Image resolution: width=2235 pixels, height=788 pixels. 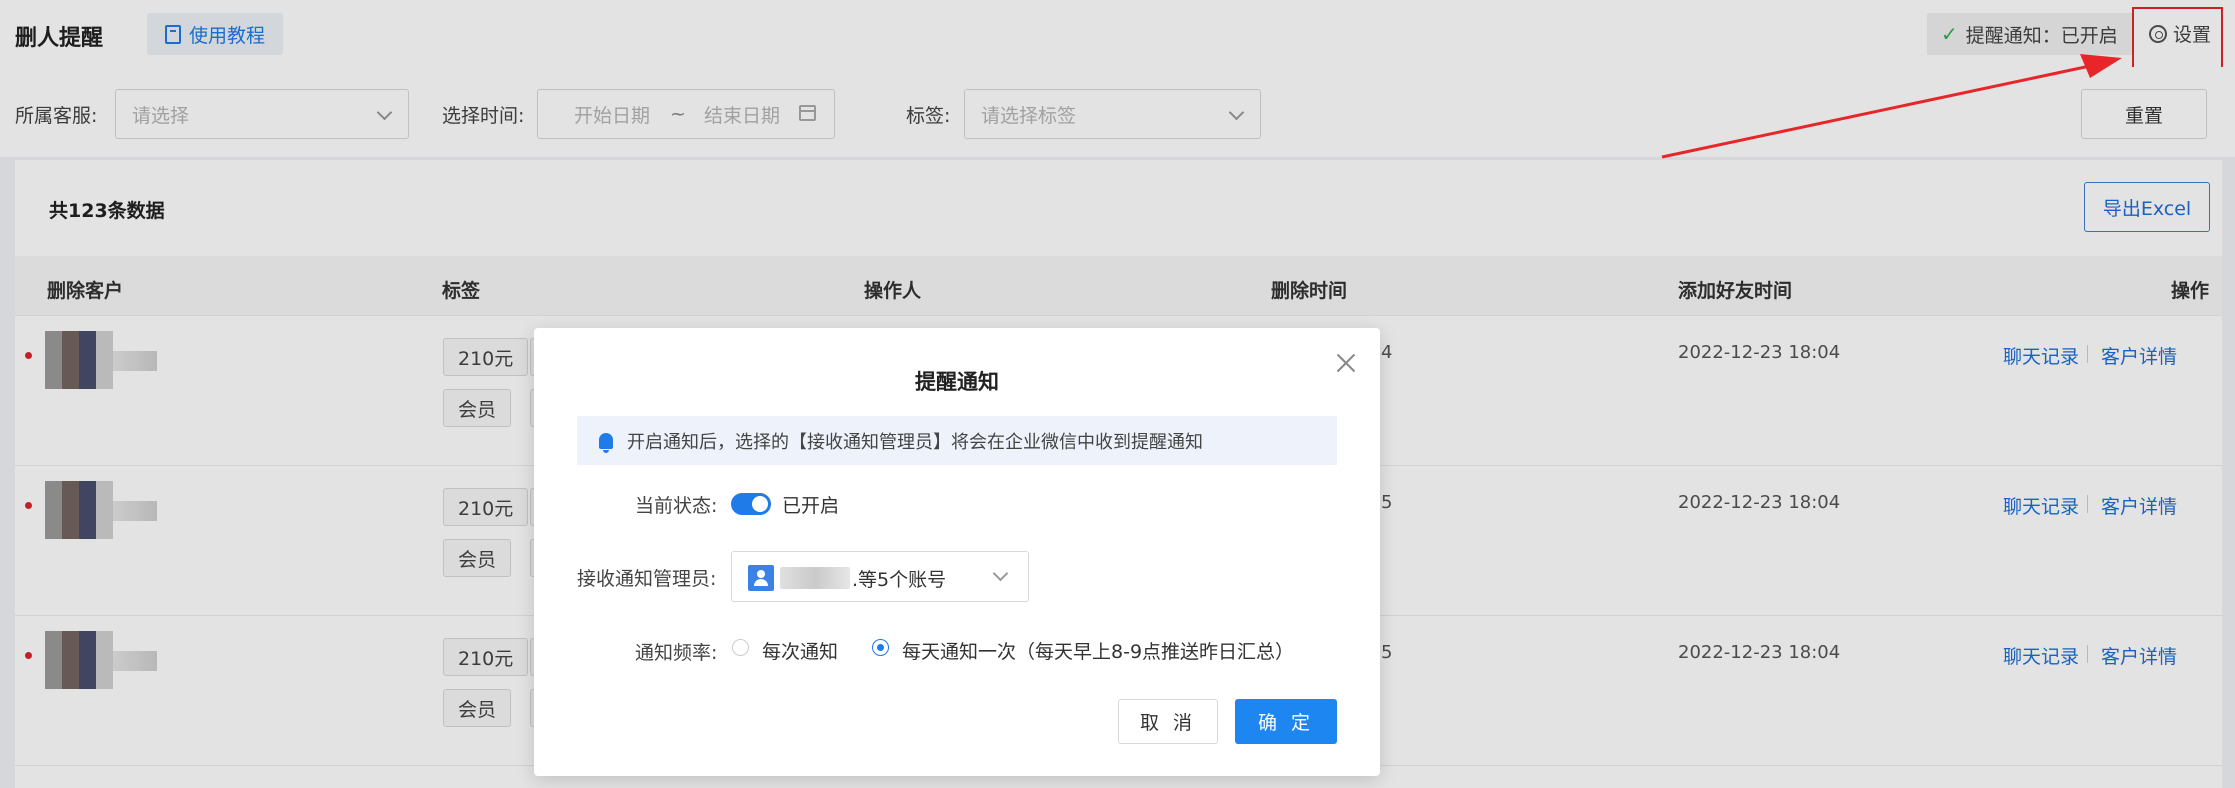 I want to click on info-banner: 开启通知后，选择的【接收通知管理员】将会在企业微信中收到提醒通知, so click(x=957, y=440).